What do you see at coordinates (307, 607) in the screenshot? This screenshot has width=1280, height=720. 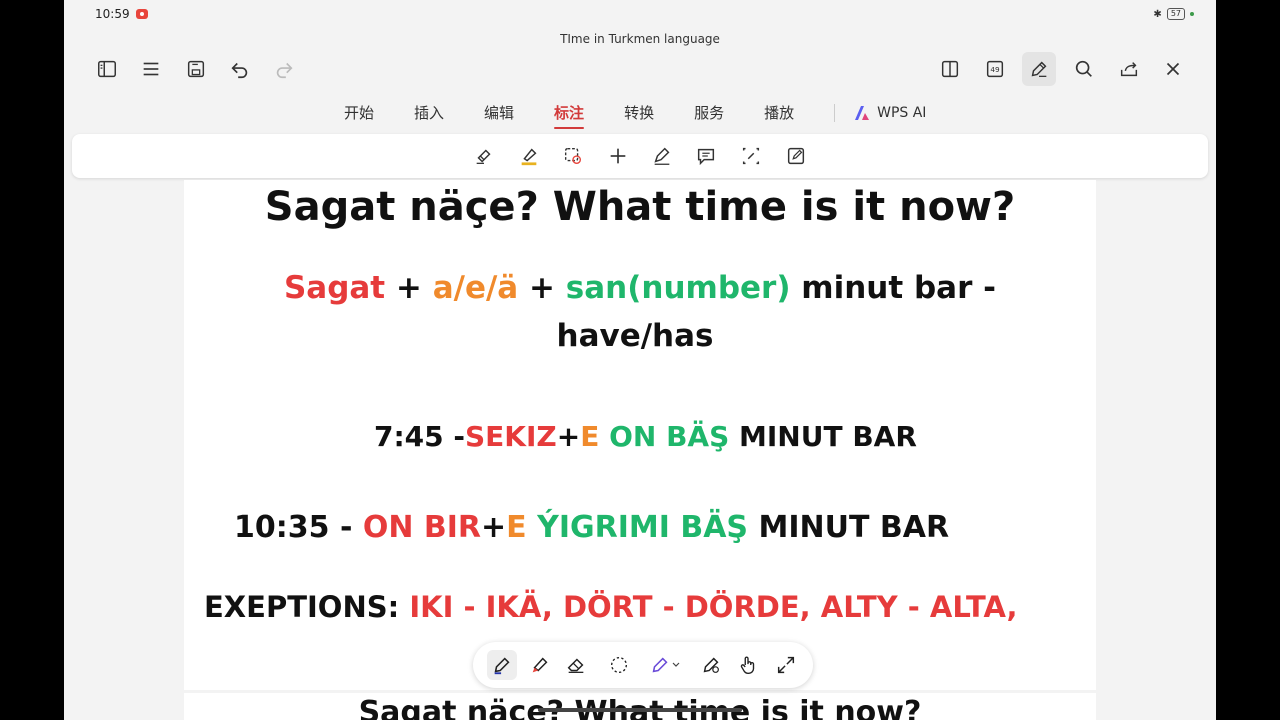 I see `exceptions-label: EXEPTIONS:` at bounding box center [307, 607].